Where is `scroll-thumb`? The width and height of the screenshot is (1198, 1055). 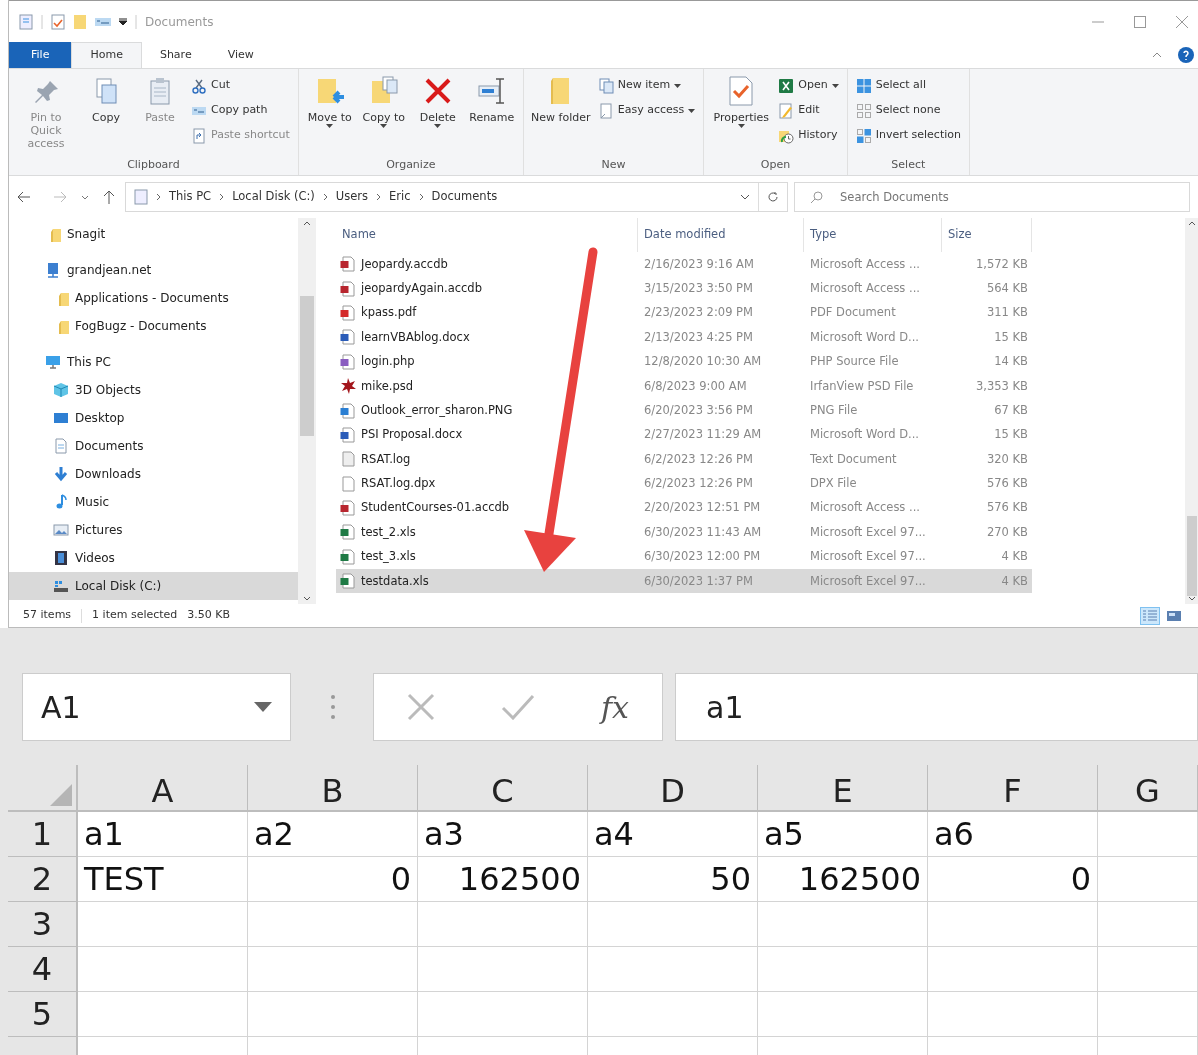 scroll-thumb is located at coordinates (1191, 556).